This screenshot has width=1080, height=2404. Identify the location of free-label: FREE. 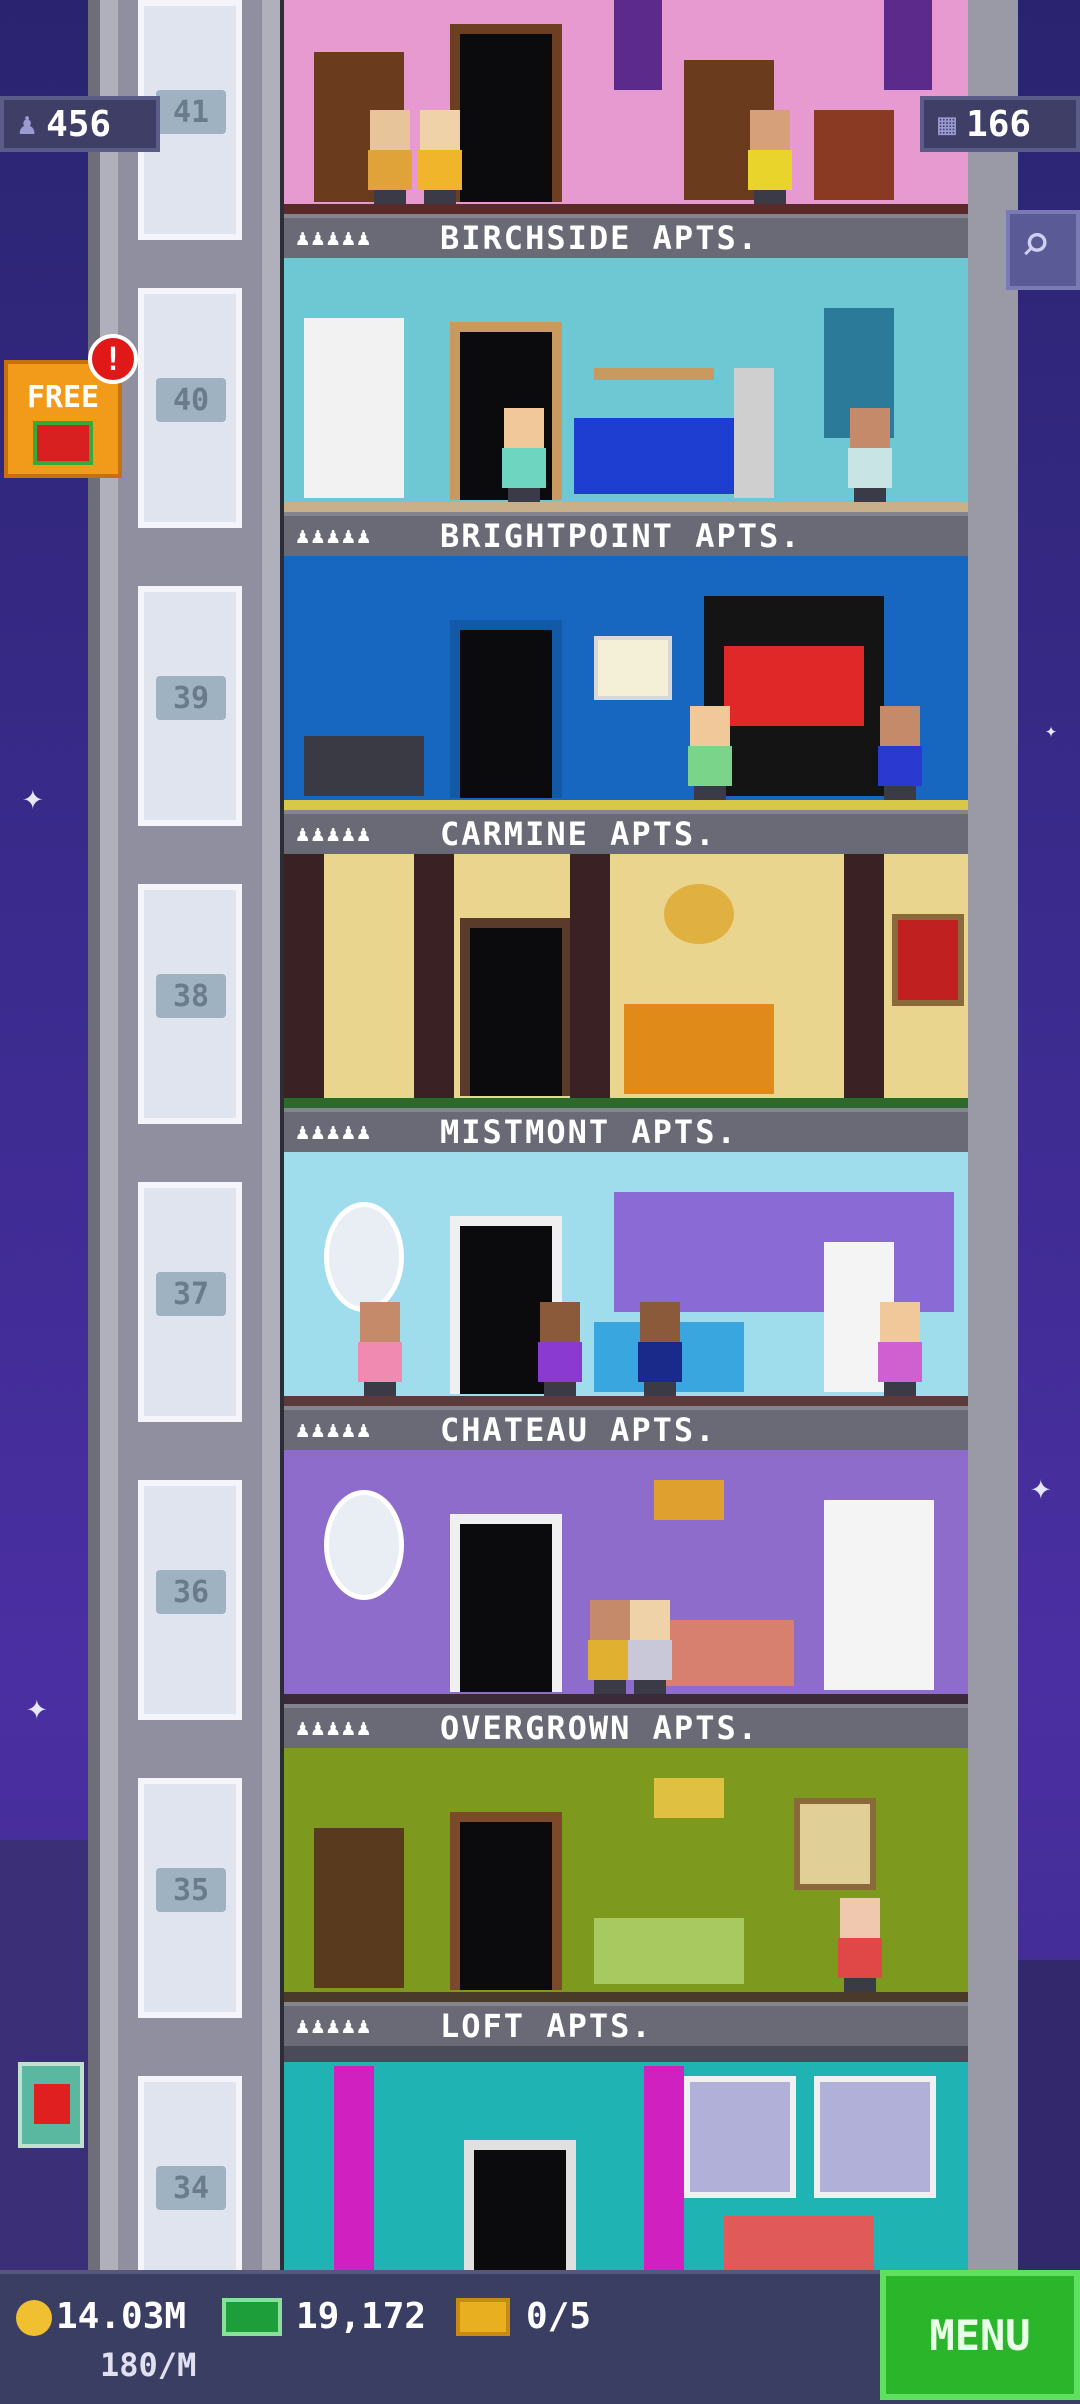
(63, 397).